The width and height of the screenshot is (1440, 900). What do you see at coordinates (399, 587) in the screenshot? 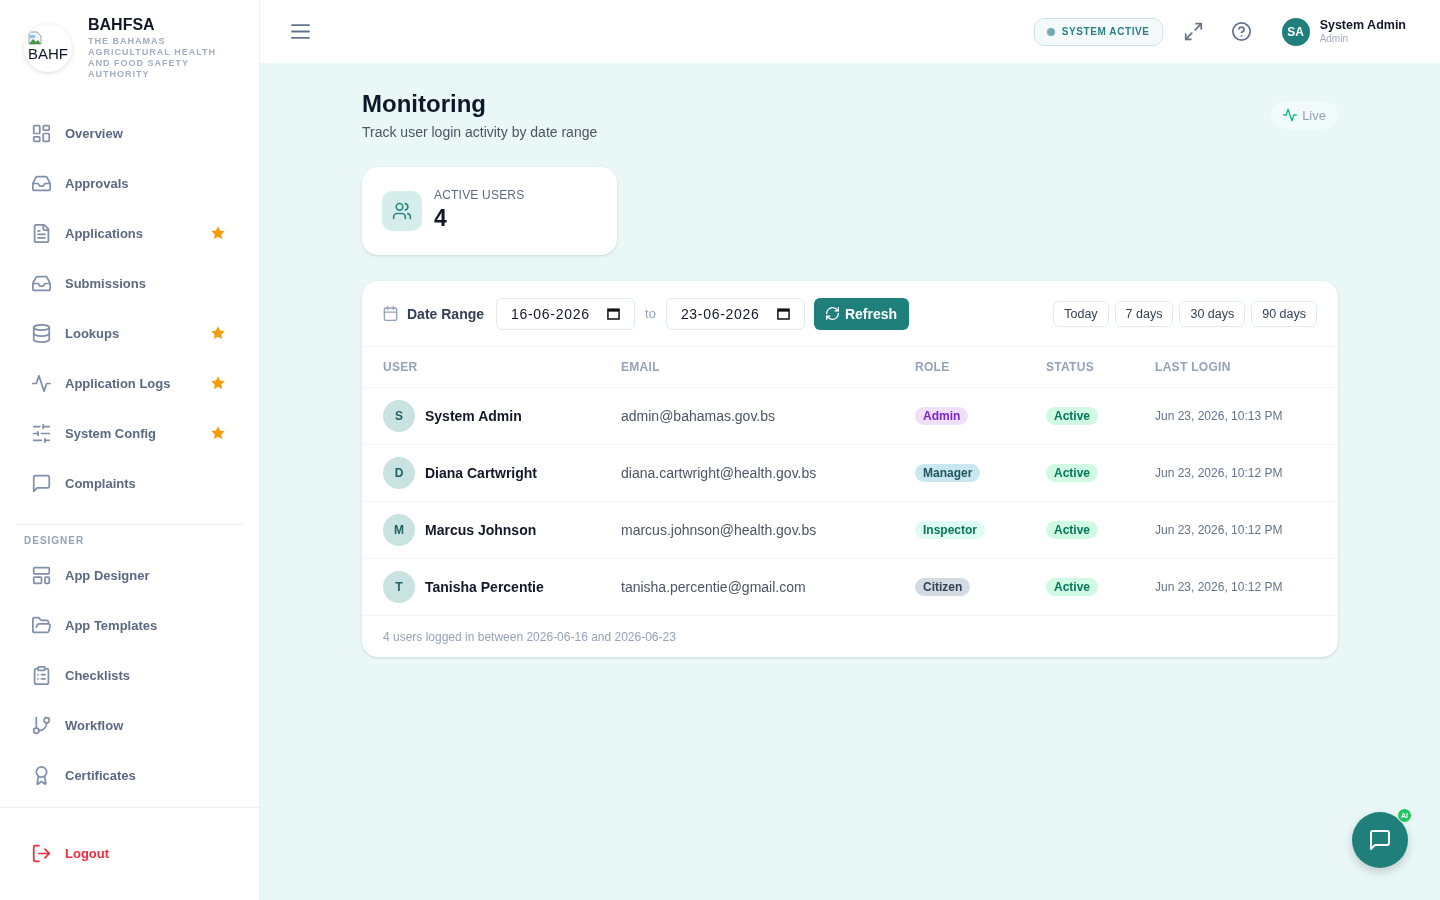
I see `user-initial-avatar: T` at bounding box center [399, 587].